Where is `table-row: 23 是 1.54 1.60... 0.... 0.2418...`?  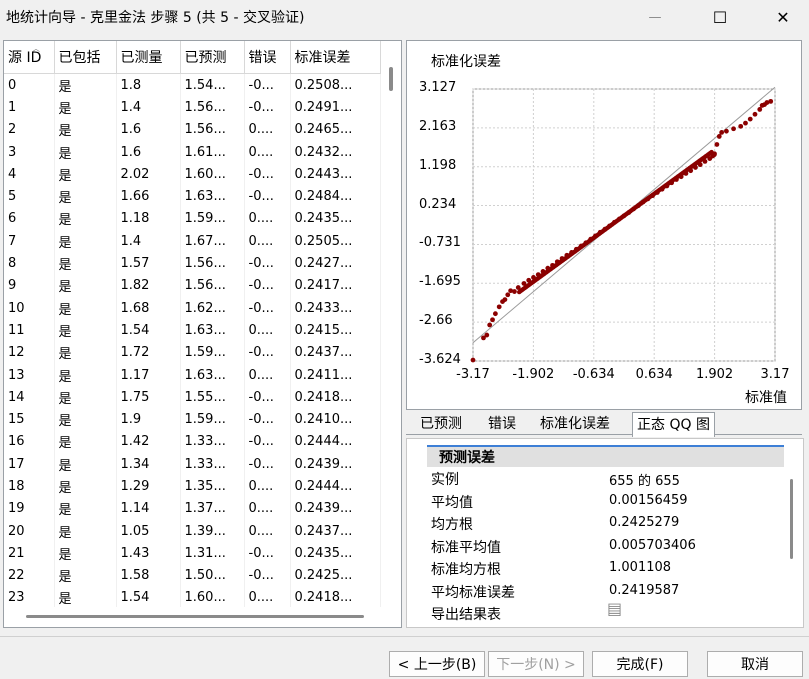 table-row: 23 是 1.54 1.60... 0.... 0.2418... is located at coordinates (192, 598).